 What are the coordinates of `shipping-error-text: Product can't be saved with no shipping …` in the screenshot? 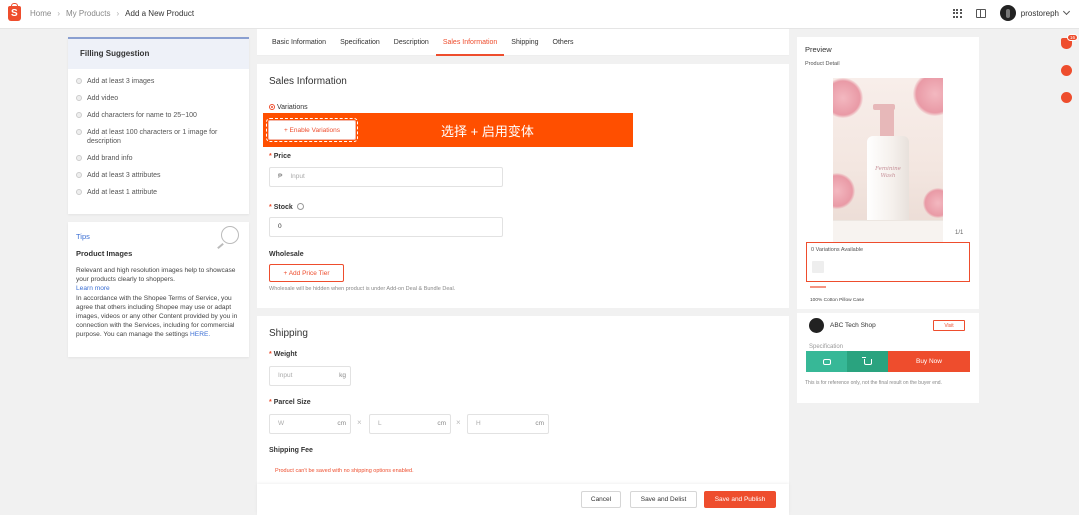 It's located at (344, 471).